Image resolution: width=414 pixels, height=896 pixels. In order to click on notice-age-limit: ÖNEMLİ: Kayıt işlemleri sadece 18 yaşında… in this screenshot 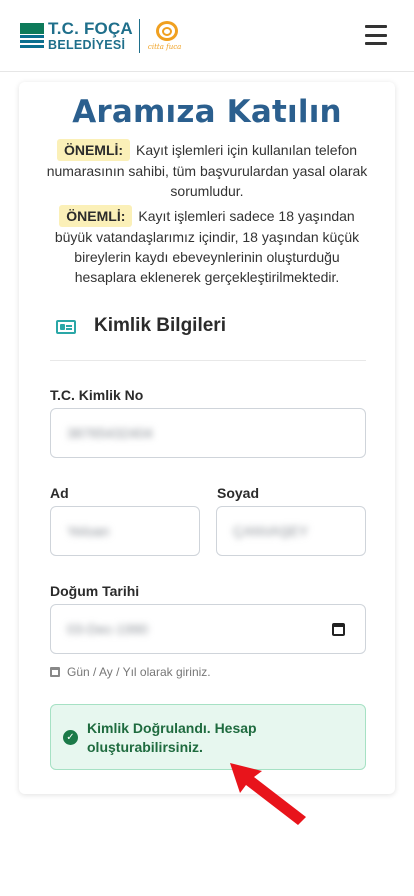, I will do `click(207, 246)`.